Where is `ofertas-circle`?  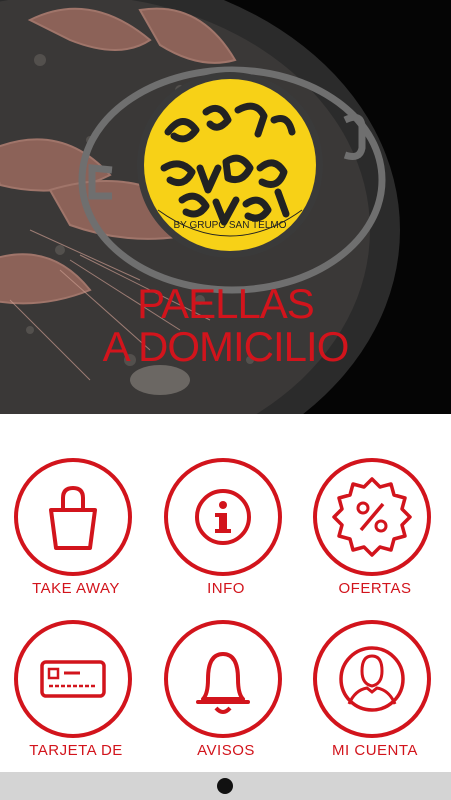 ofertas-circle is located at coordinates (372, 517).